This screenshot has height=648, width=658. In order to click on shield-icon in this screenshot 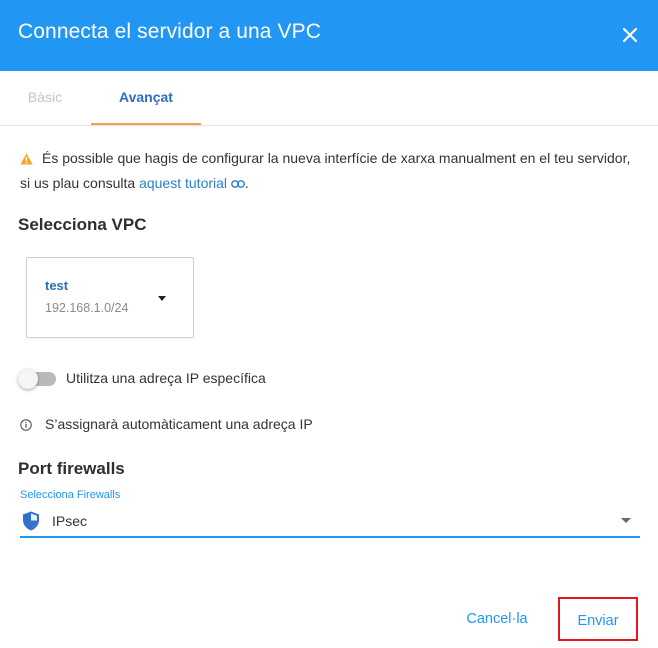, I will do `click(31, 523)`.